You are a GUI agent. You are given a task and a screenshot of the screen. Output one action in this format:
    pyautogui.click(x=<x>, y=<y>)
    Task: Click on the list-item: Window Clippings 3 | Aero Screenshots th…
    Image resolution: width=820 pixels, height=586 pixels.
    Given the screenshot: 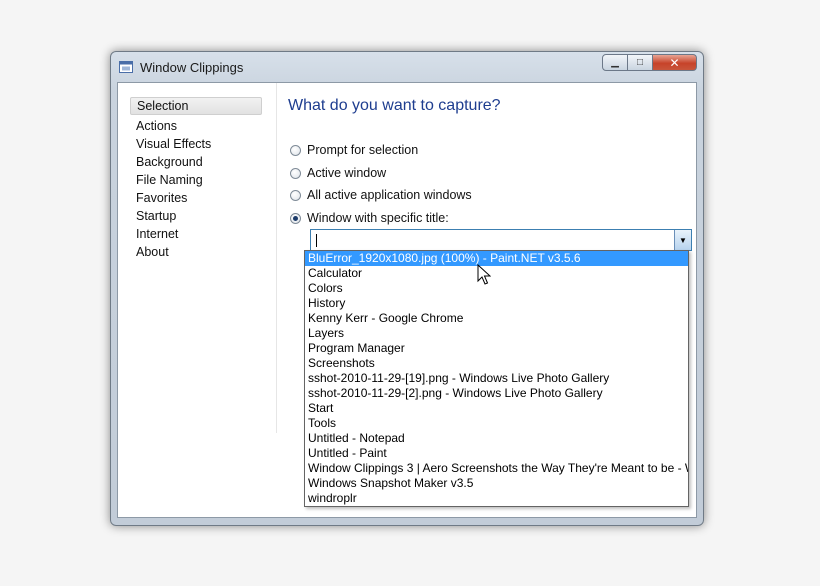 What is the action you would take?
    pyautogui.click(x=496, y=468)
    